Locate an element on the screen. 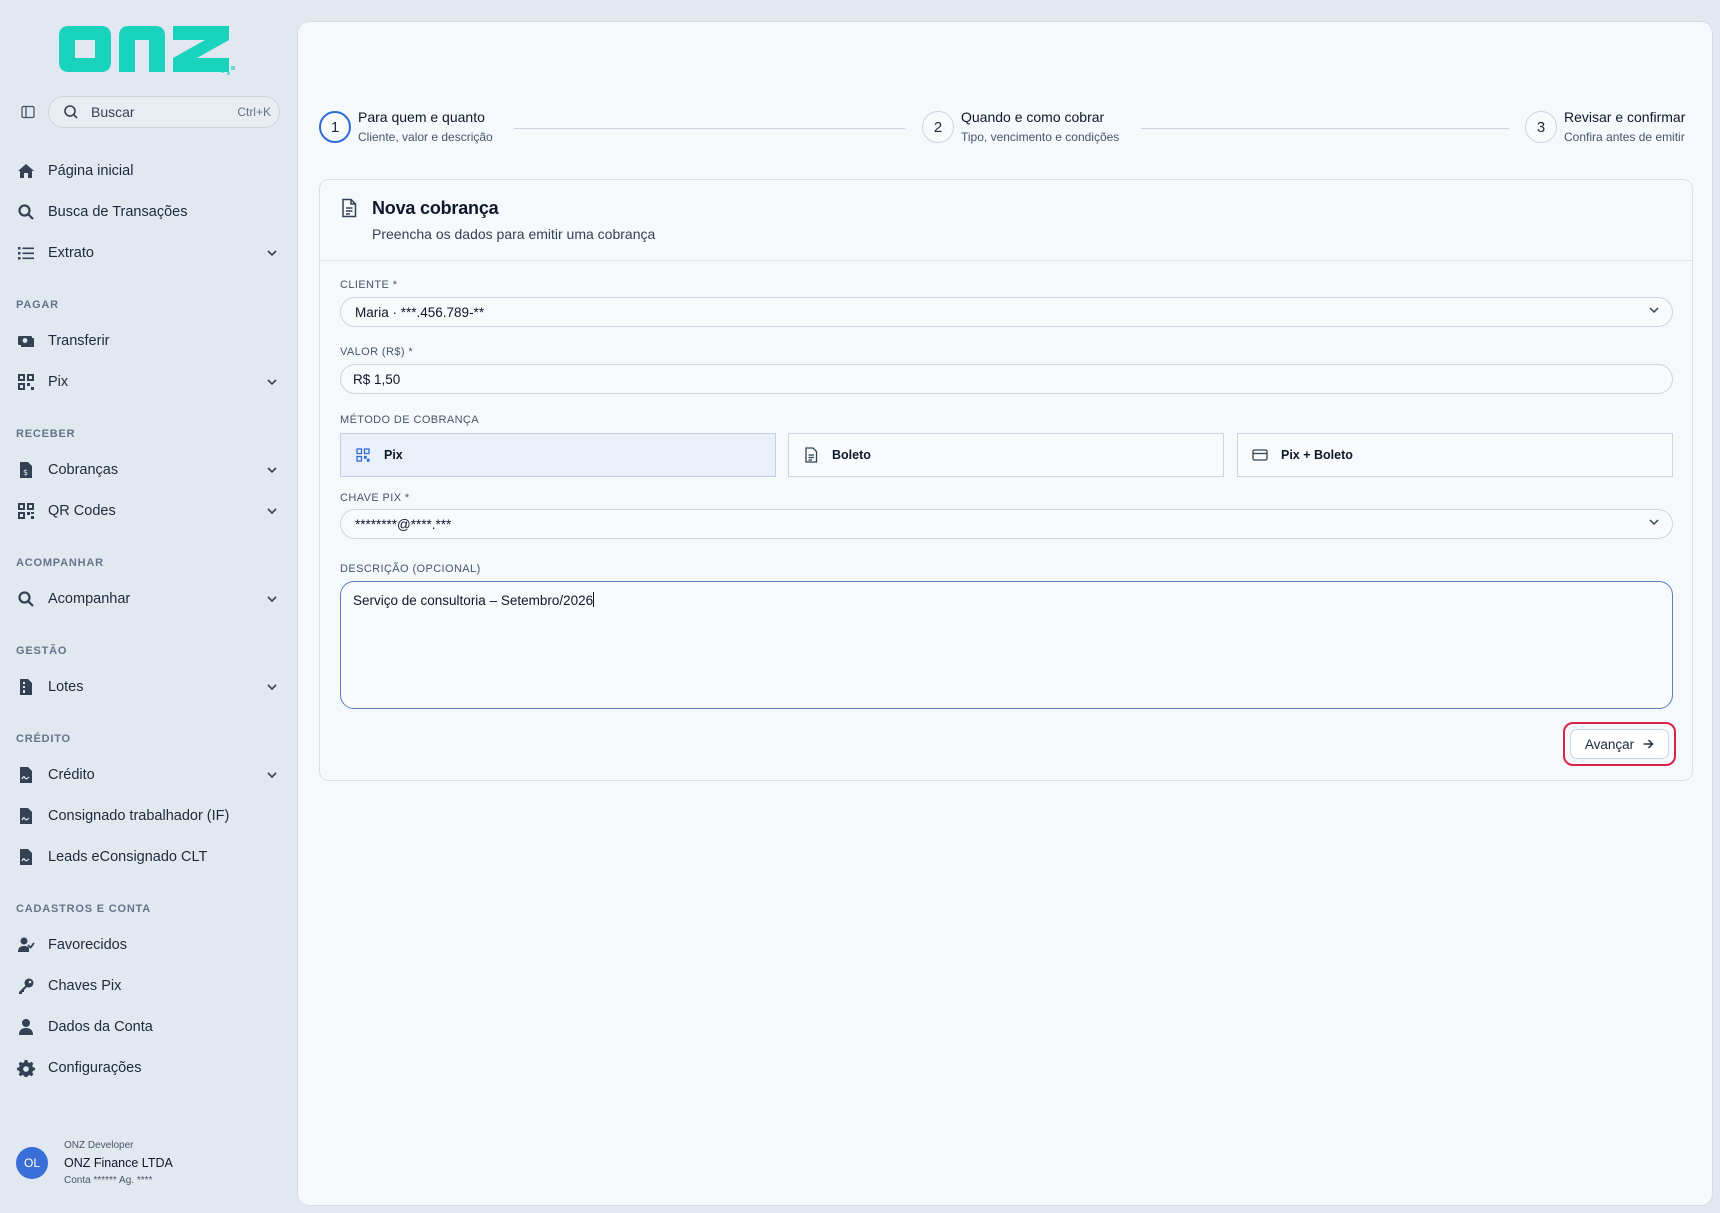  arrow-right-icon is located at coordinates (1648, 744).